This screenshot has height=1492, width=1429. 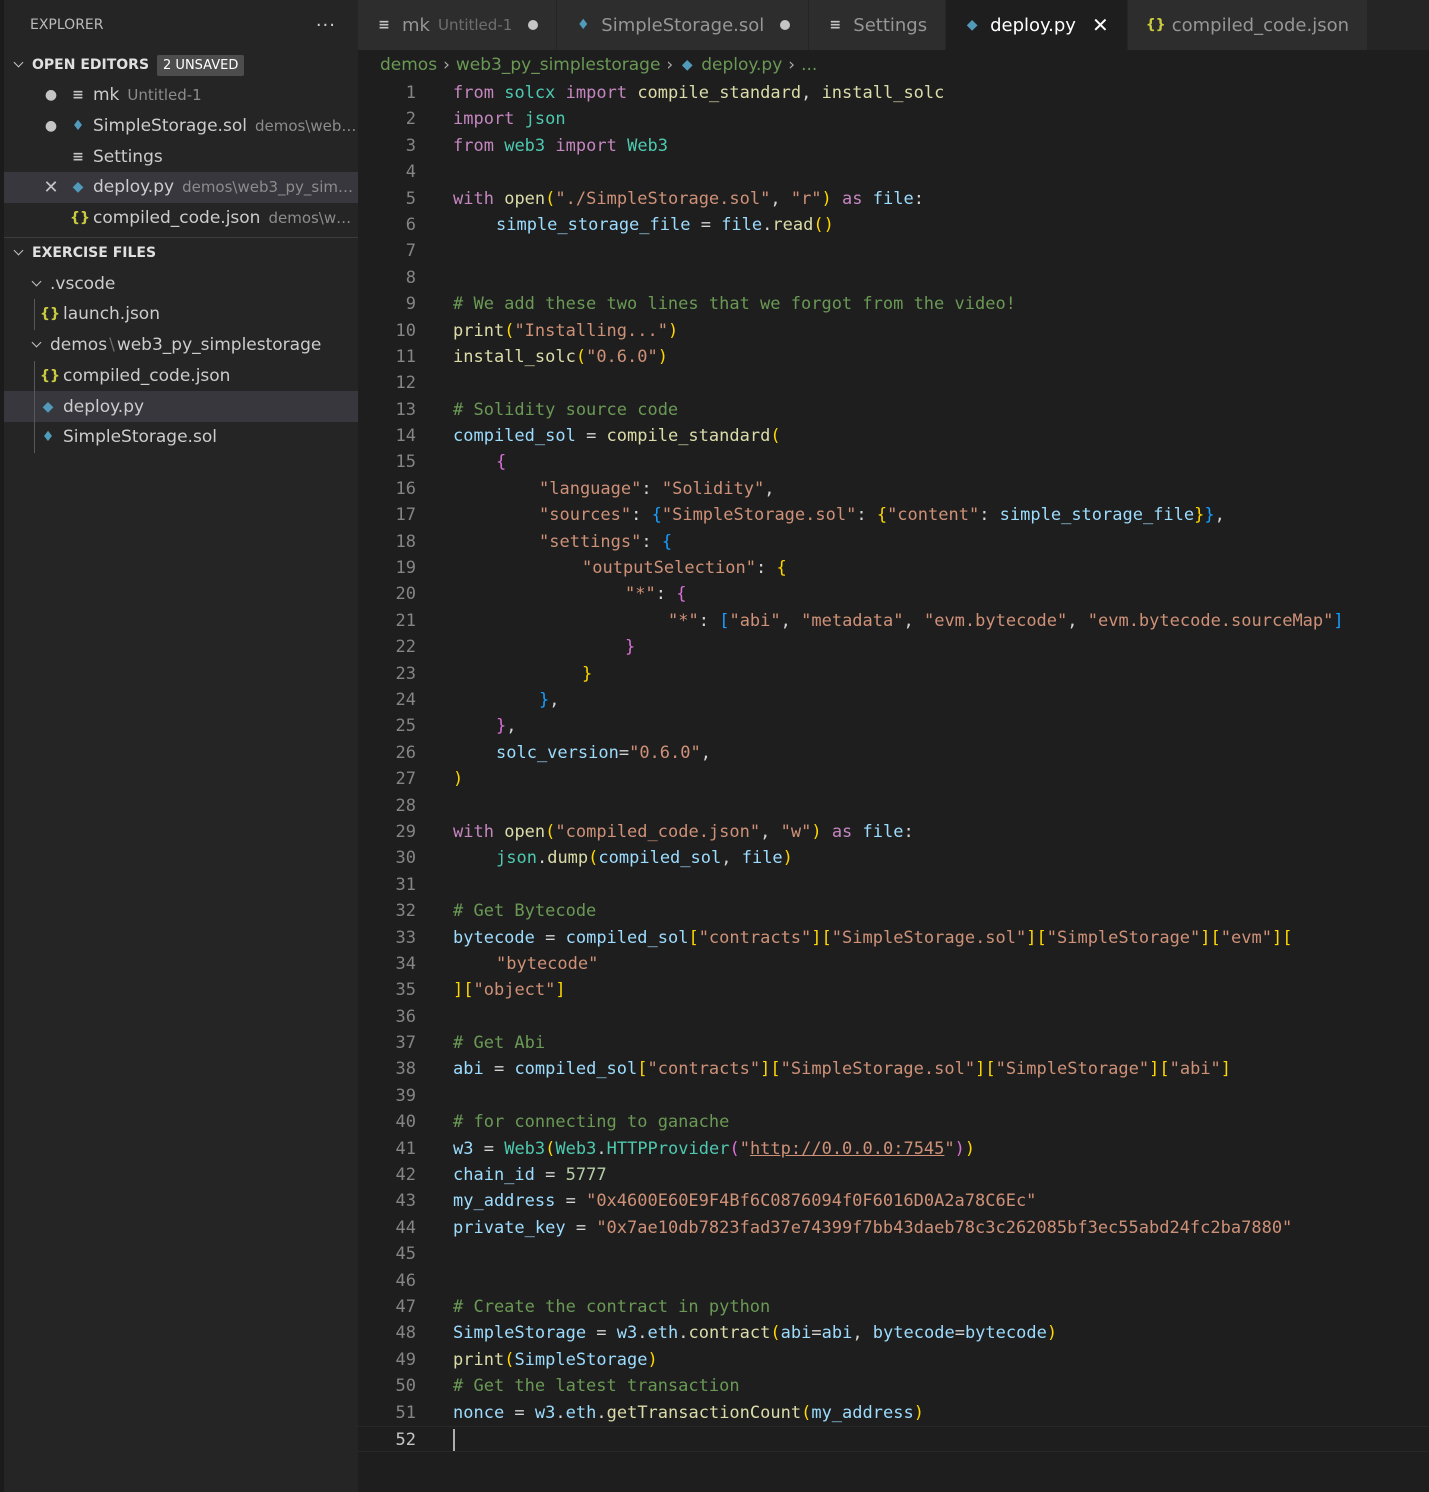 What do you see at coordinates (475, 25) in the screenshot?
I see `tab-sublabel: Untitled-1` at bounding box center [475, 25].